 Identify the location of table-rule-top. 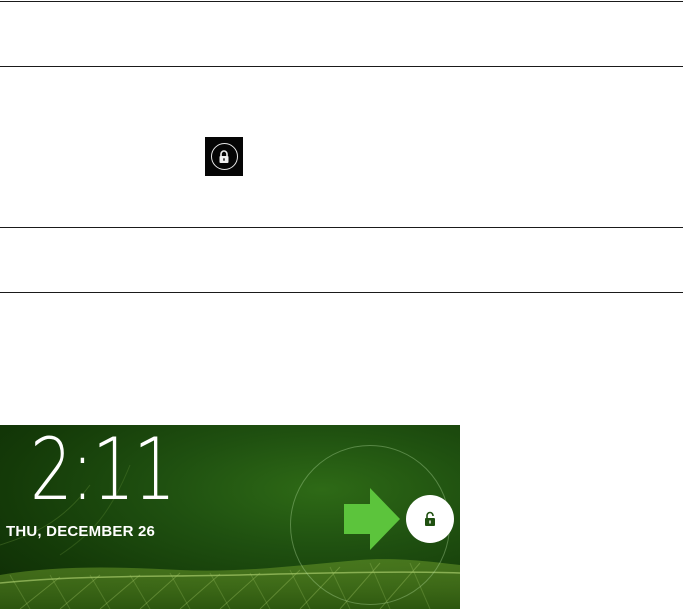
(341, 1).